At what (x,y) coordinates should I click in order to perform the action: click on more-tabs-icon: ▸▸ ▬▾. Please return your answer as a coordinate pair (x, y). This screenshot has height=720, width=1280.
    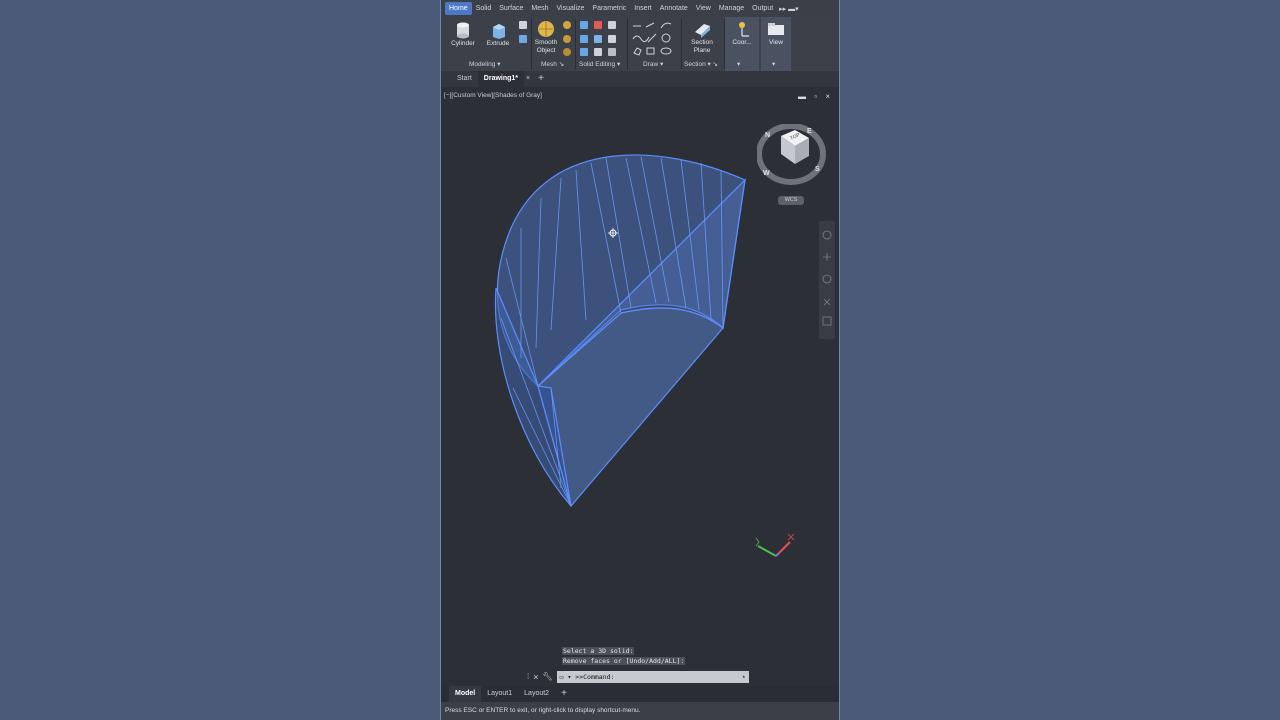
    Looking at the image, I should click on (789, 9).